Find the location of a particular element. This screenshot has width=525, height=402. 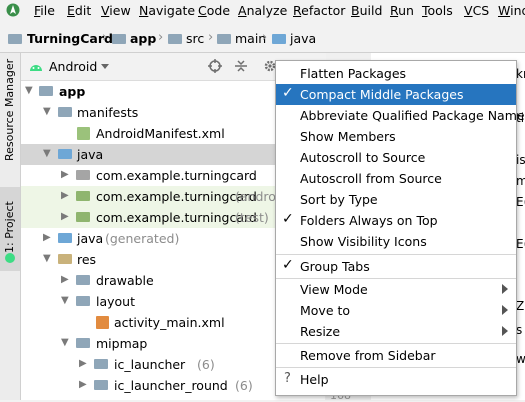

resource-manager-tab: Resource Manager is located at coordinates (9, 110).